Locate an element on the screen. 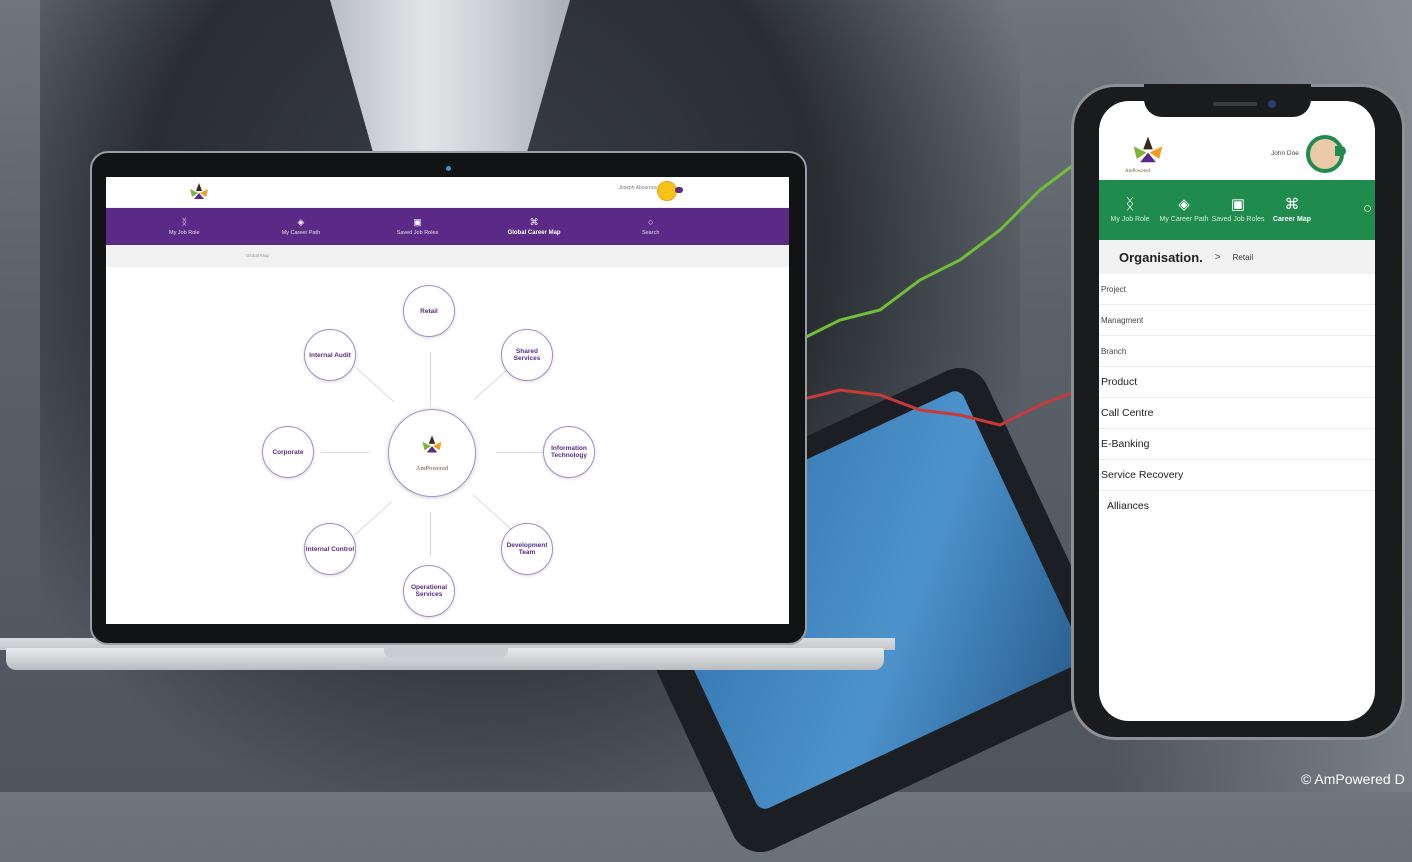 Image resolution: width=1412 pixels, height=862 pixels. background-chart-lines is located at coordinates (920, 292).